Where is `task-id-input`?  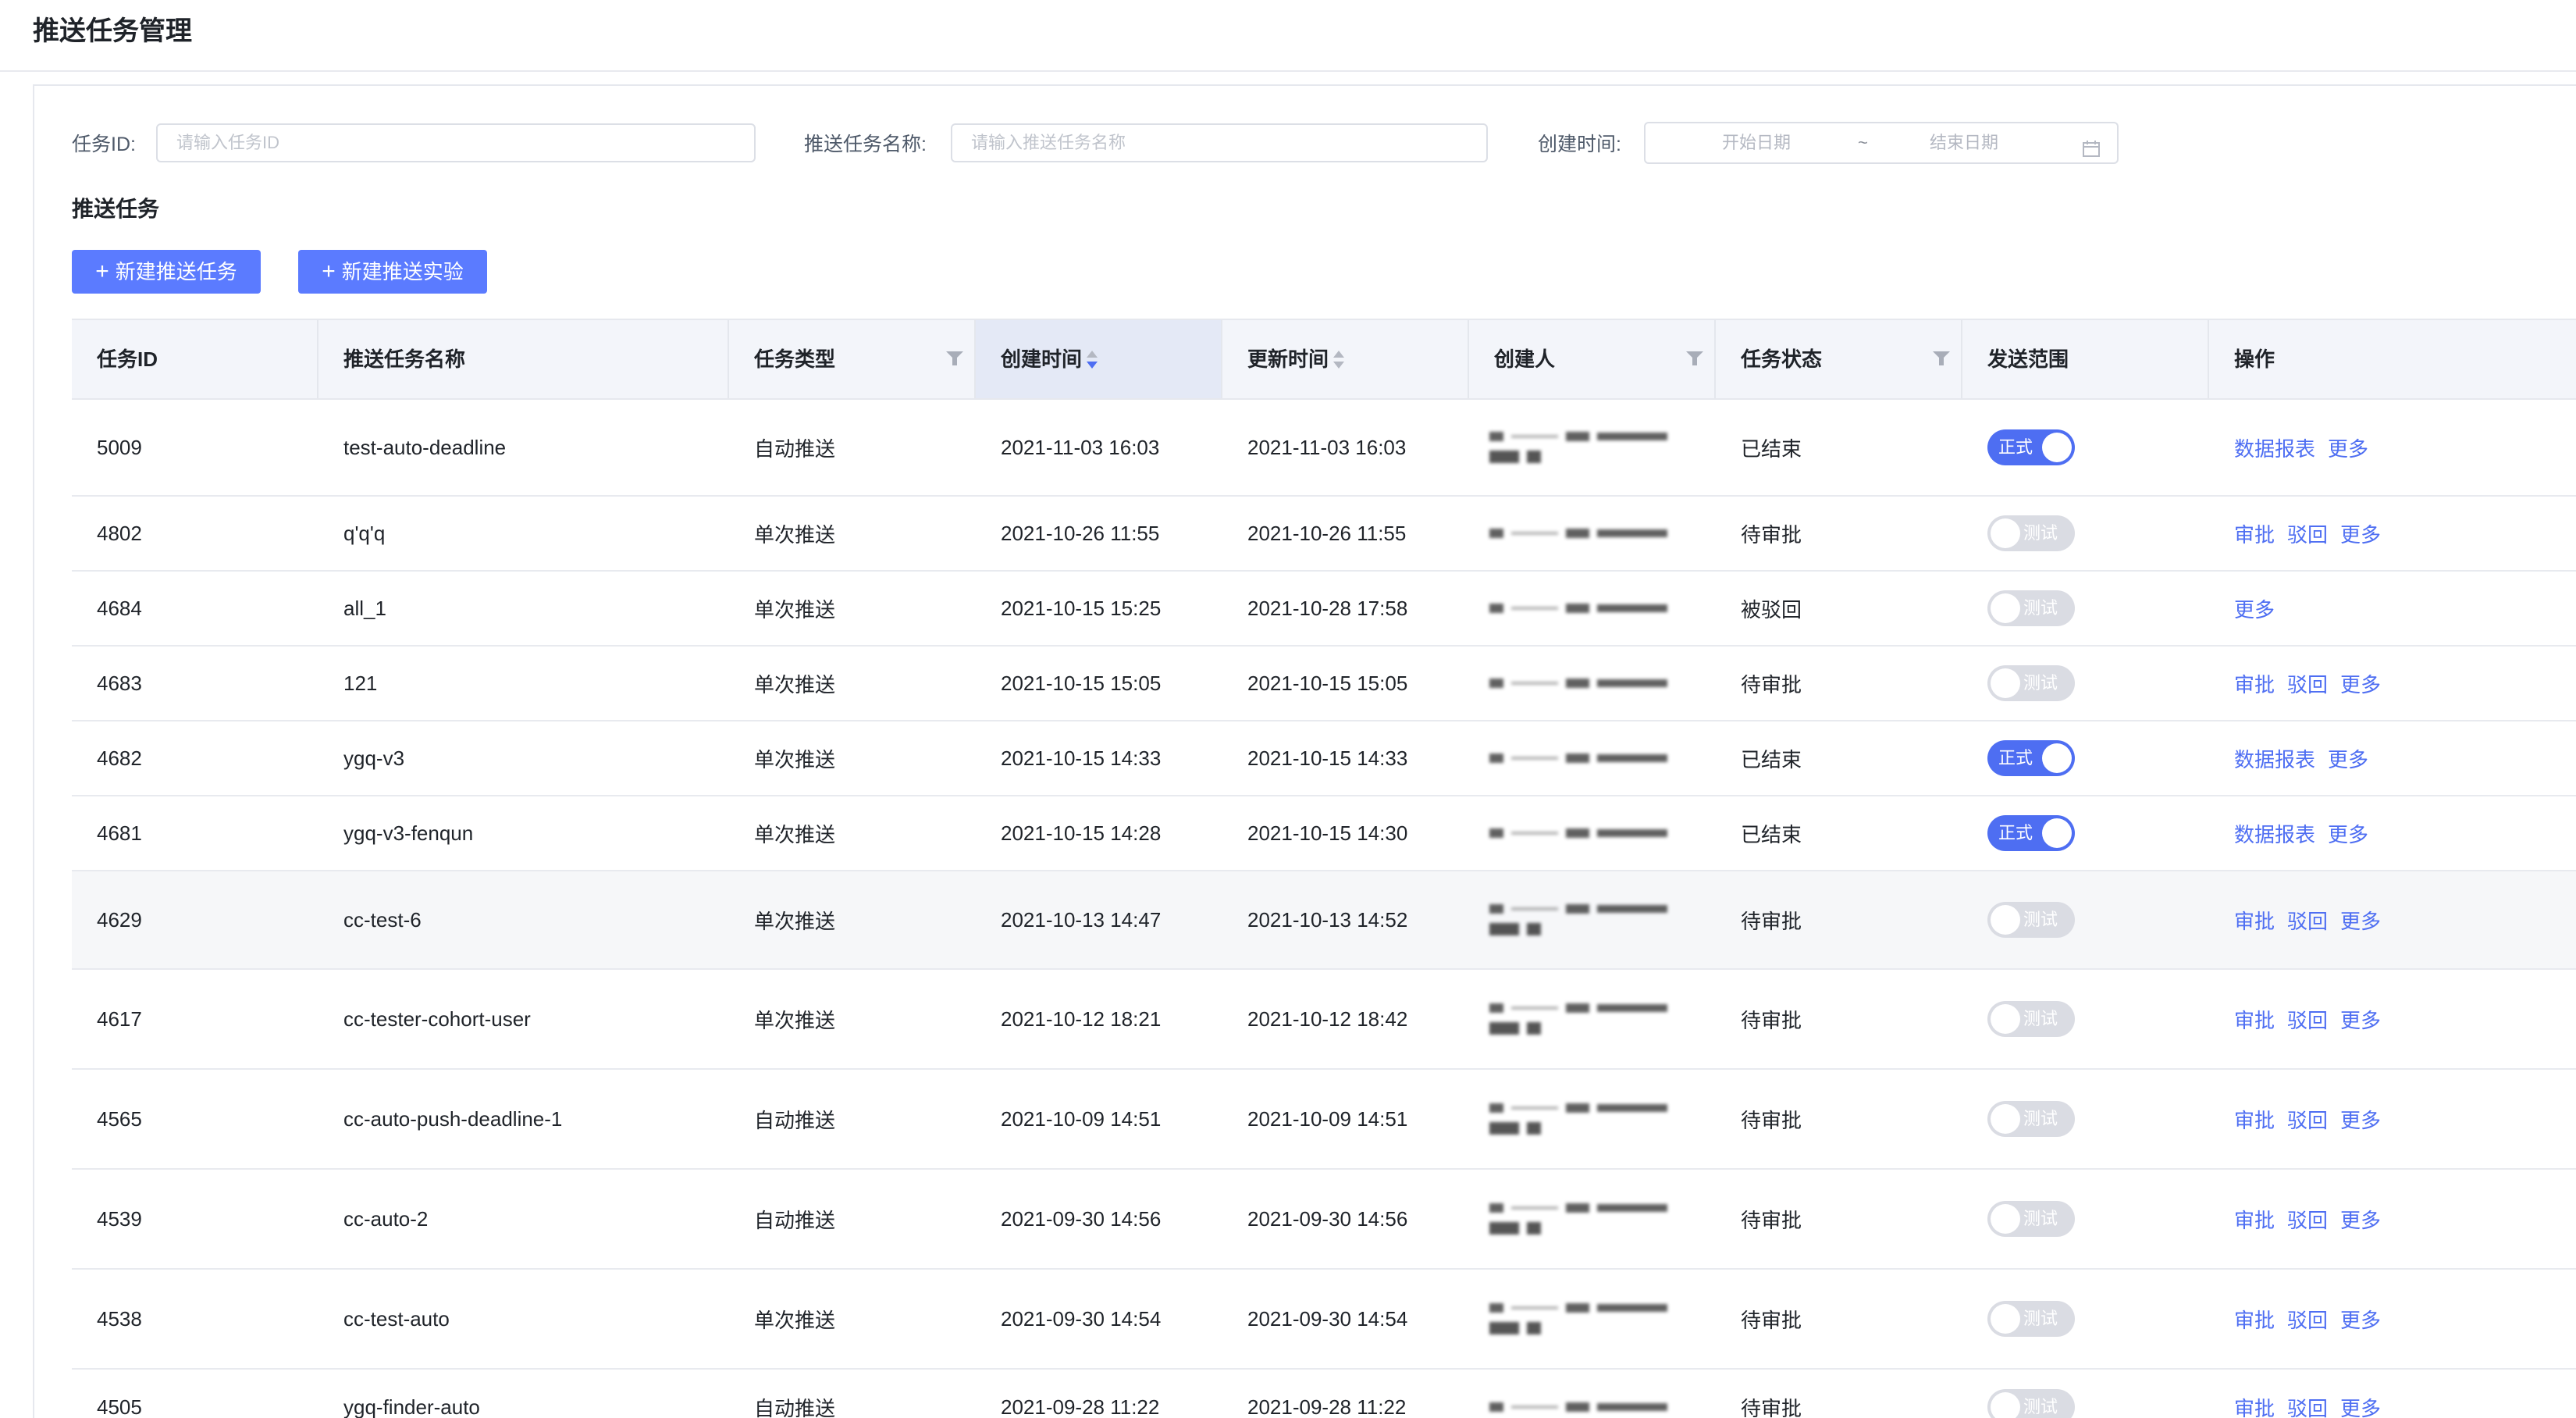 task-id-input is located at coordinates (456, 142).